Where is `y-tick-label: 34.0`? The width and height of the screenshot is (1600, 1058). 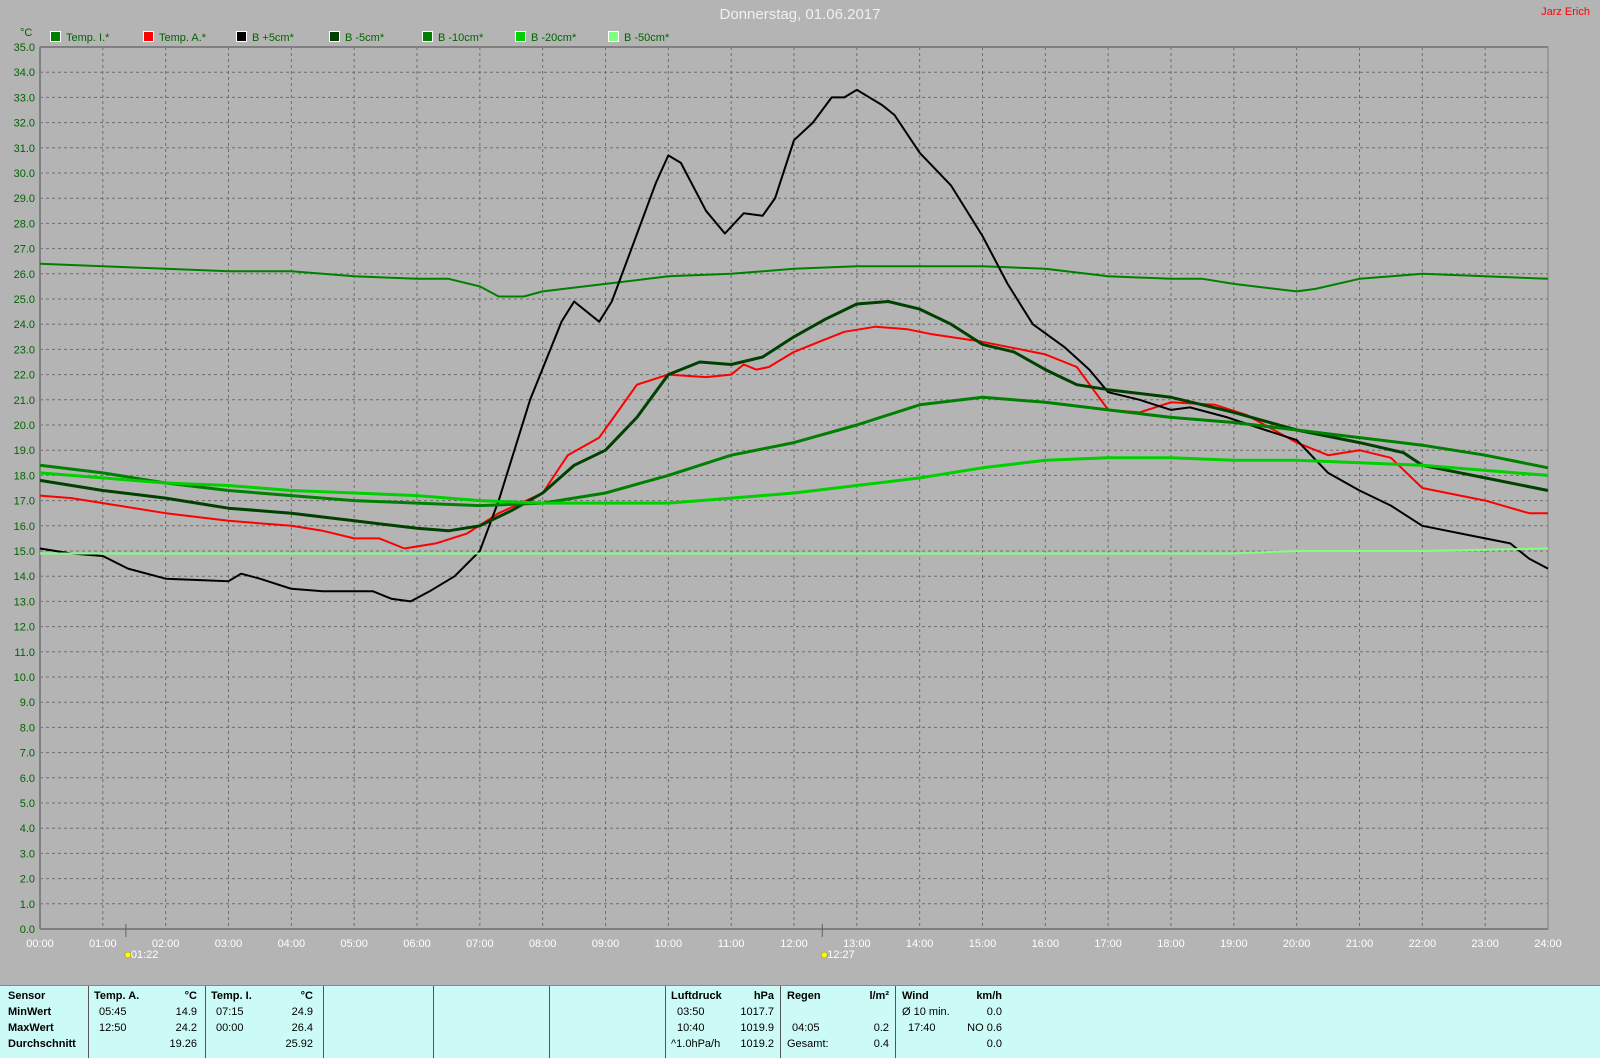 y-tick-label: 34.0 is located at coordinates (24, 73).